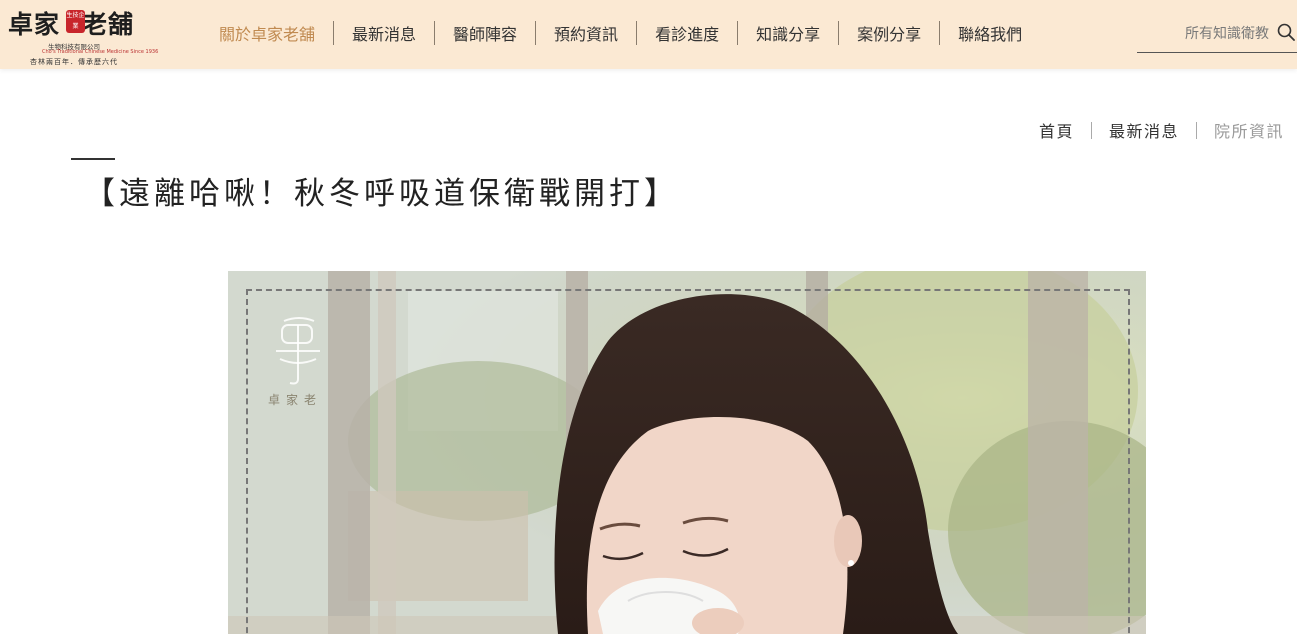 This screenshot has height=634, width=1297. What do you see at coordinates (384, 33) in the screenshot?
I see `nav-item-news: 最新消息` at bounding box center [384, 33].